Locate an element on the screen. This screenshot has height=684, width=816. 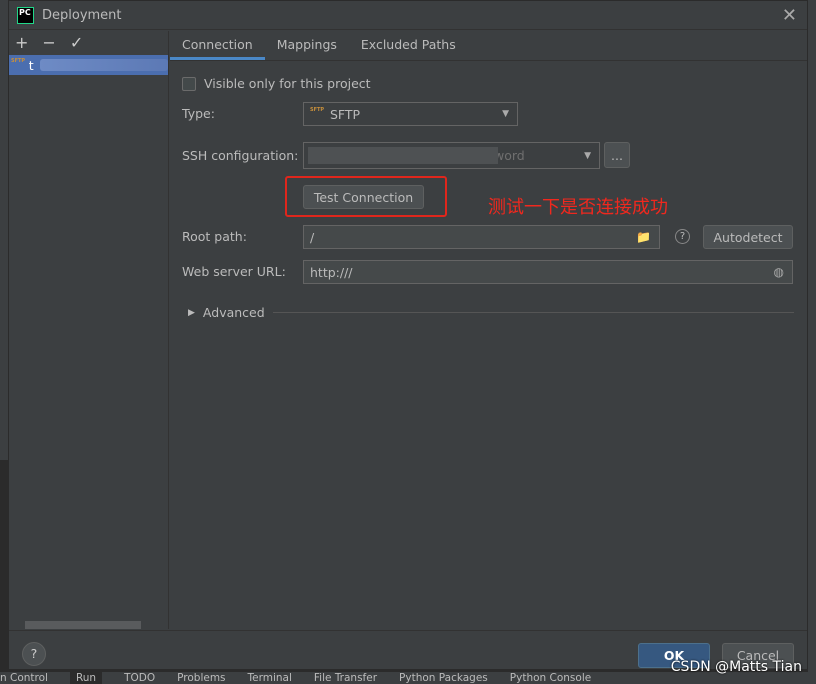
tool-problems: Problems is located at coordinates (201, 678).